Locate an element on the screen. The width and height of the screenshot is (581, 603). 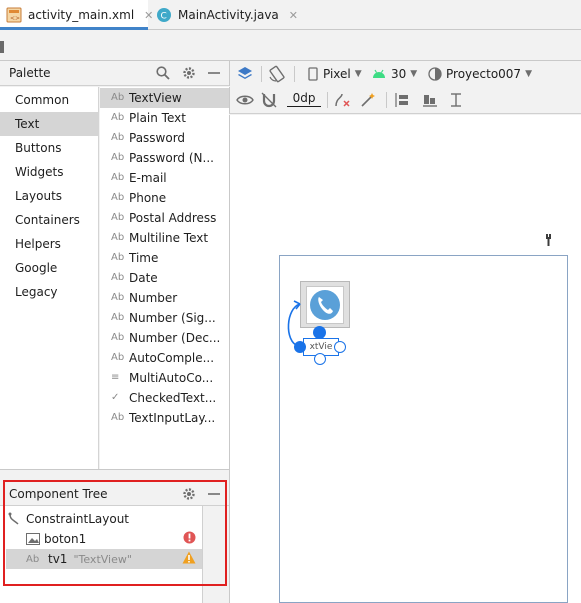
category-legacy: Legacy is located at coordinates (49, 292).